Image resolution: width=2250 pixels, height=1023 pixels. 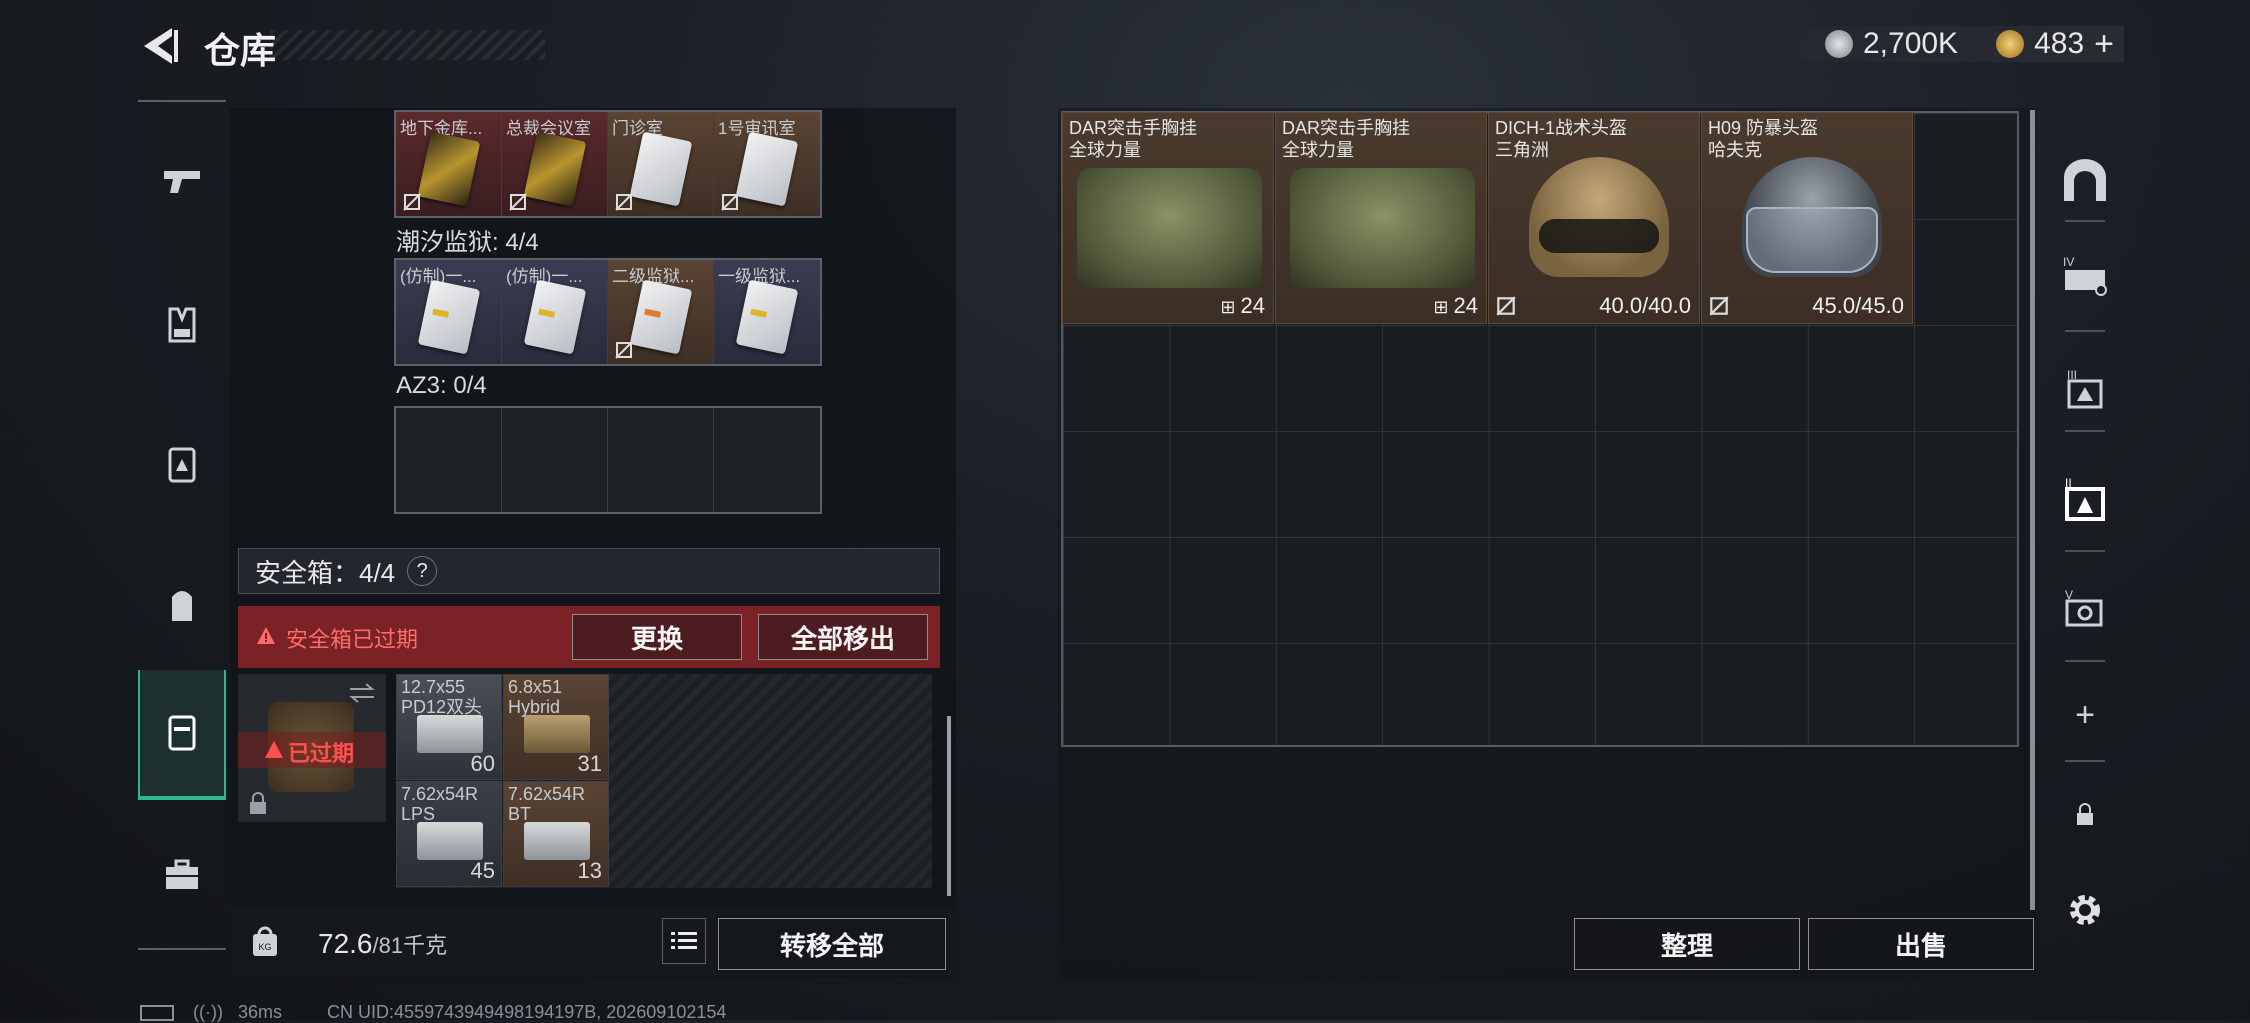 I want to click on ammo-item: 6.8x51 Hybrid 31, so click(x=556, y=727).